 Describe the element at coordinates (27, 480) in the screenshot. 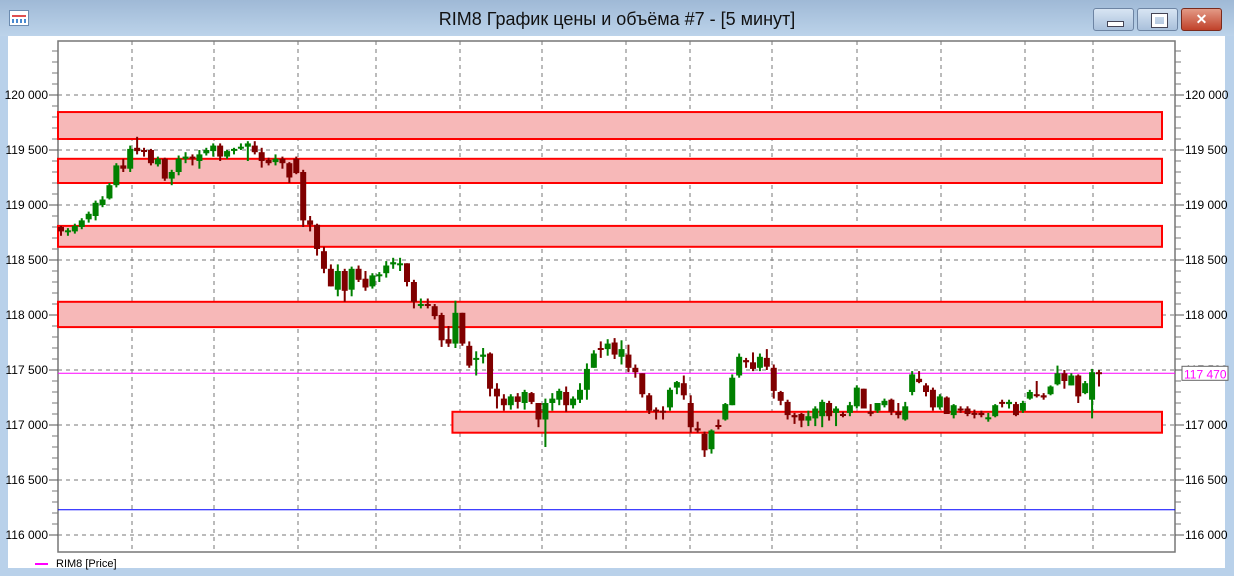

I see `y-tick-label-left: 116 500` at that location.